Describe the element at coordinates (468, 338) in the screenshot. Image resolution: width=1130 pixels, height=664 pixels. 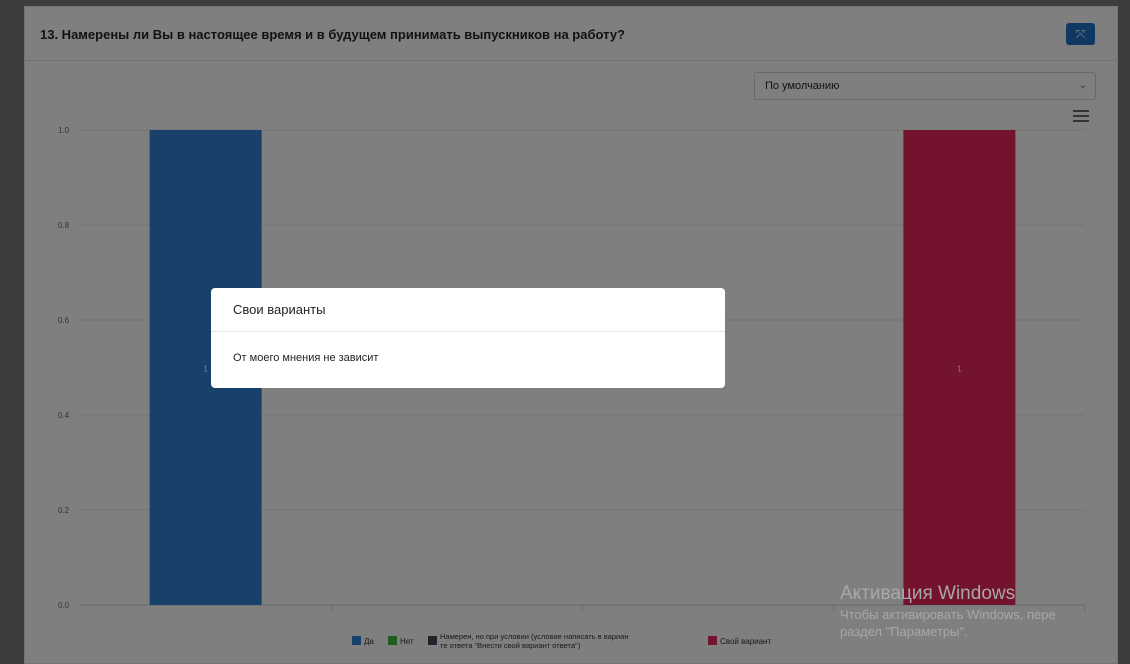
I see `custom-answers-modal: Свои варианты От моего мнения не зависит` at that location.